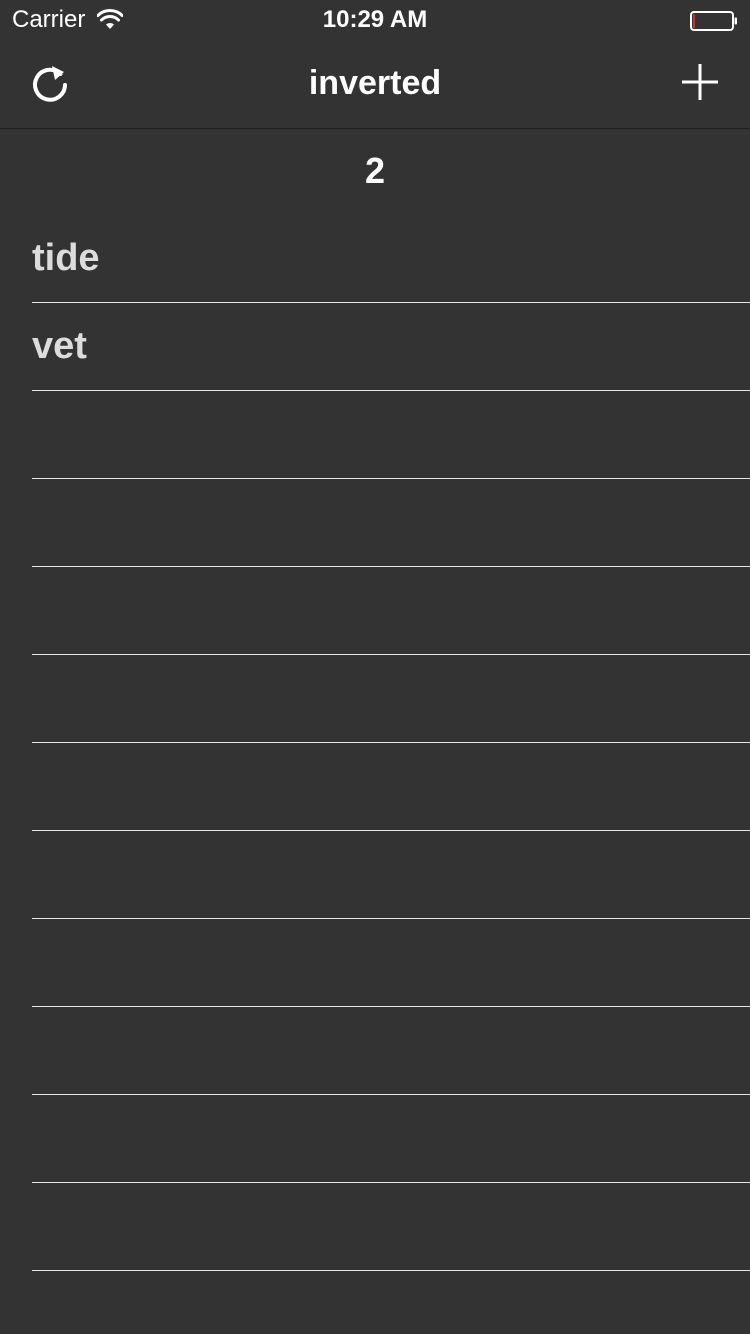 The height and width of the screenshot is (1334, 750). Describe the element at coordinates (375, 347) in the screenshot. I see `list-item: vet` at that location.